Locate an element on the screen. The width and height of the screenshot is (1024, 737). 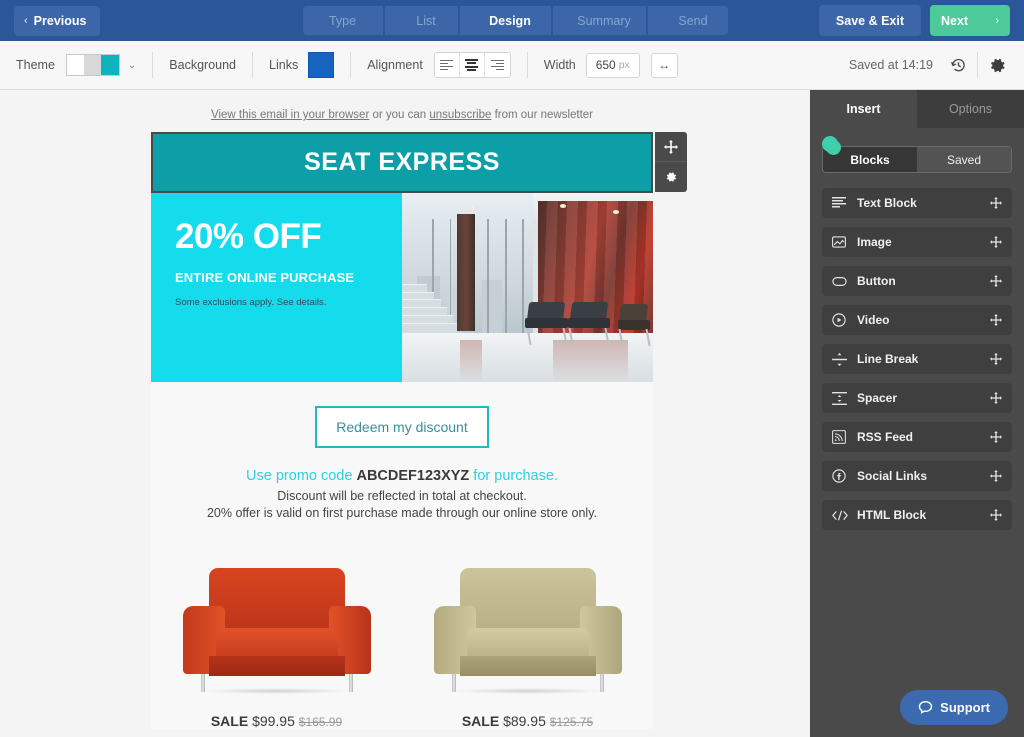
product-item: SALE $89.95 $125.75 is located at coordinates (527, 643).